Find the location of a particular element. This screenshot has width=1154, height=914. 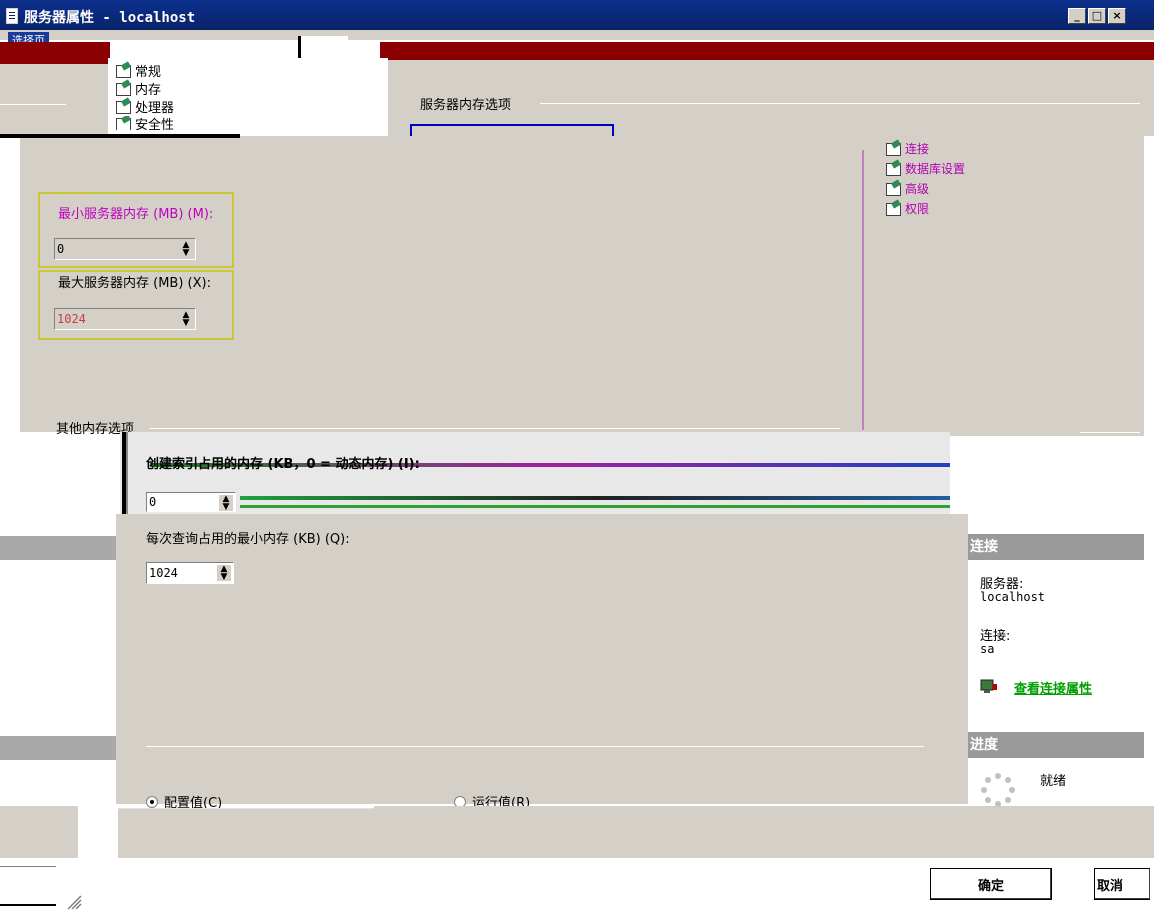

close-button: × is located at coordinates (1117, 16).